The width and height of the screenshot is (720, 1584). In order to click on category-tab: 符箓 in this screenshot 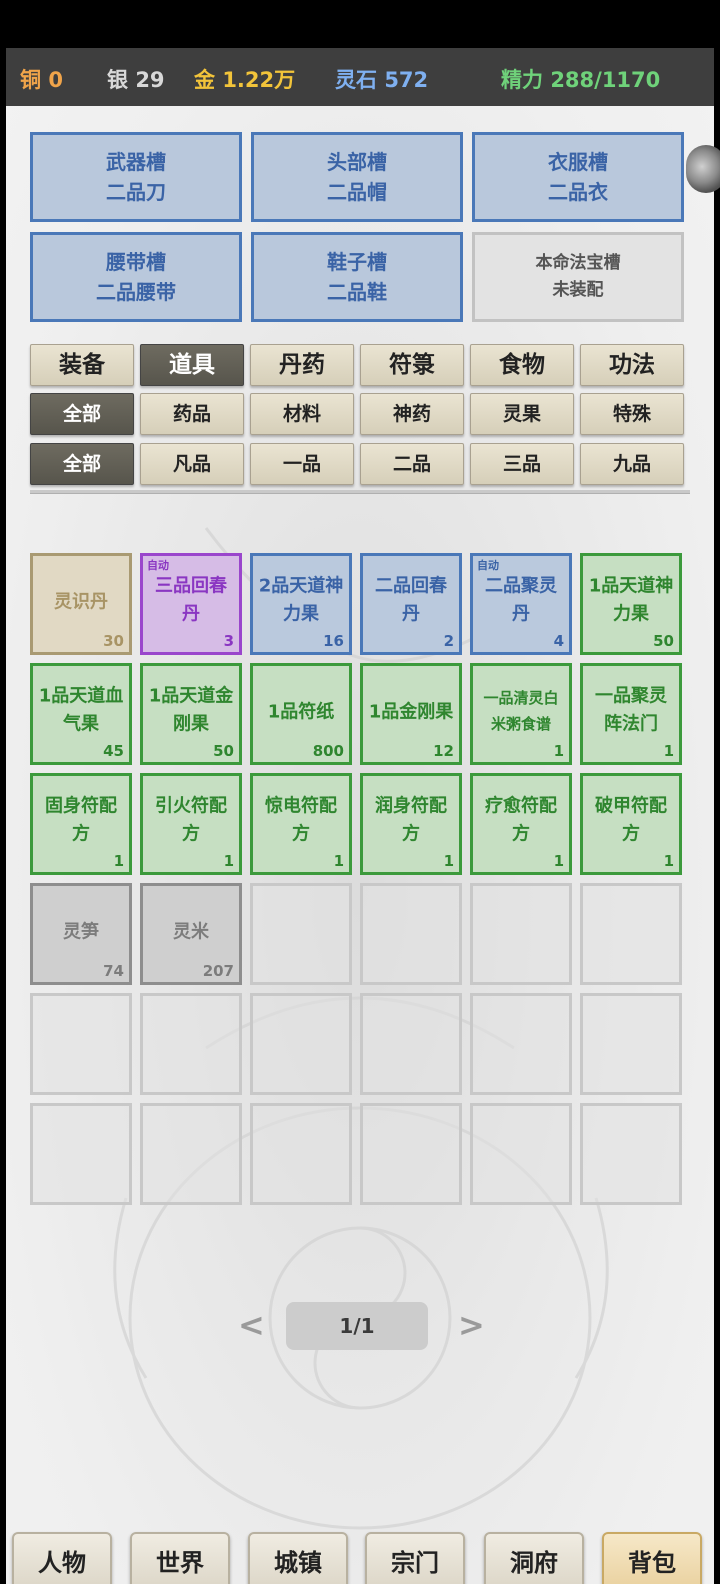, I will do `click(412, 365)`.